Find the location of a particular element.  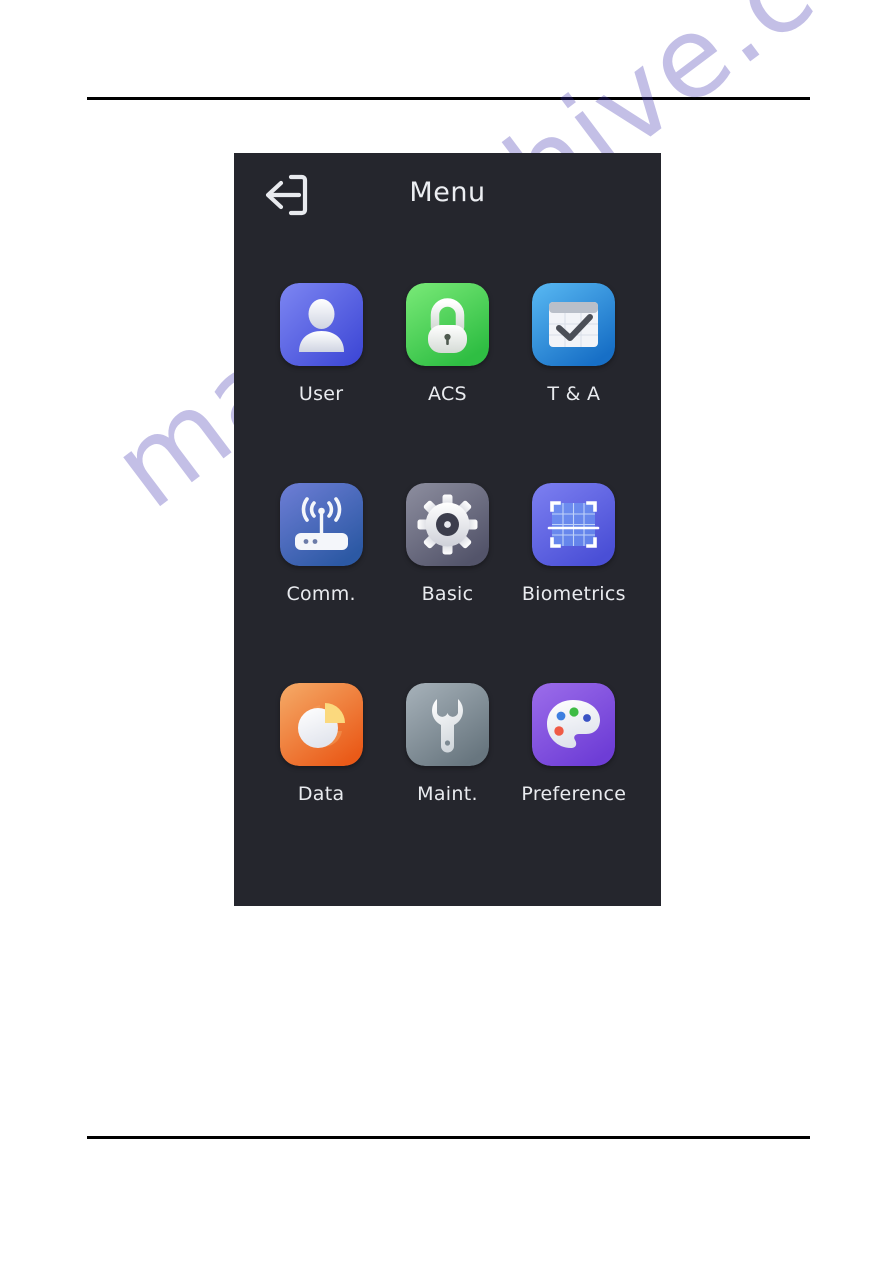

menu-item-label: Biometrics is located at coordinates (573, 594).